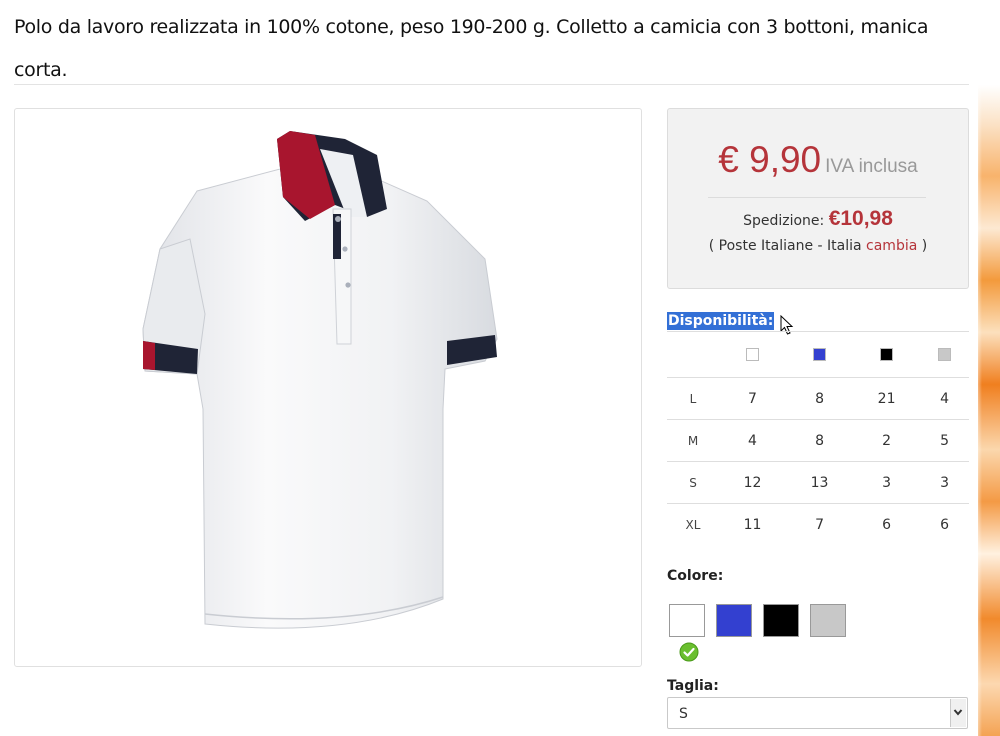  I want to click on stock-cell: 21, so click(887, 398).